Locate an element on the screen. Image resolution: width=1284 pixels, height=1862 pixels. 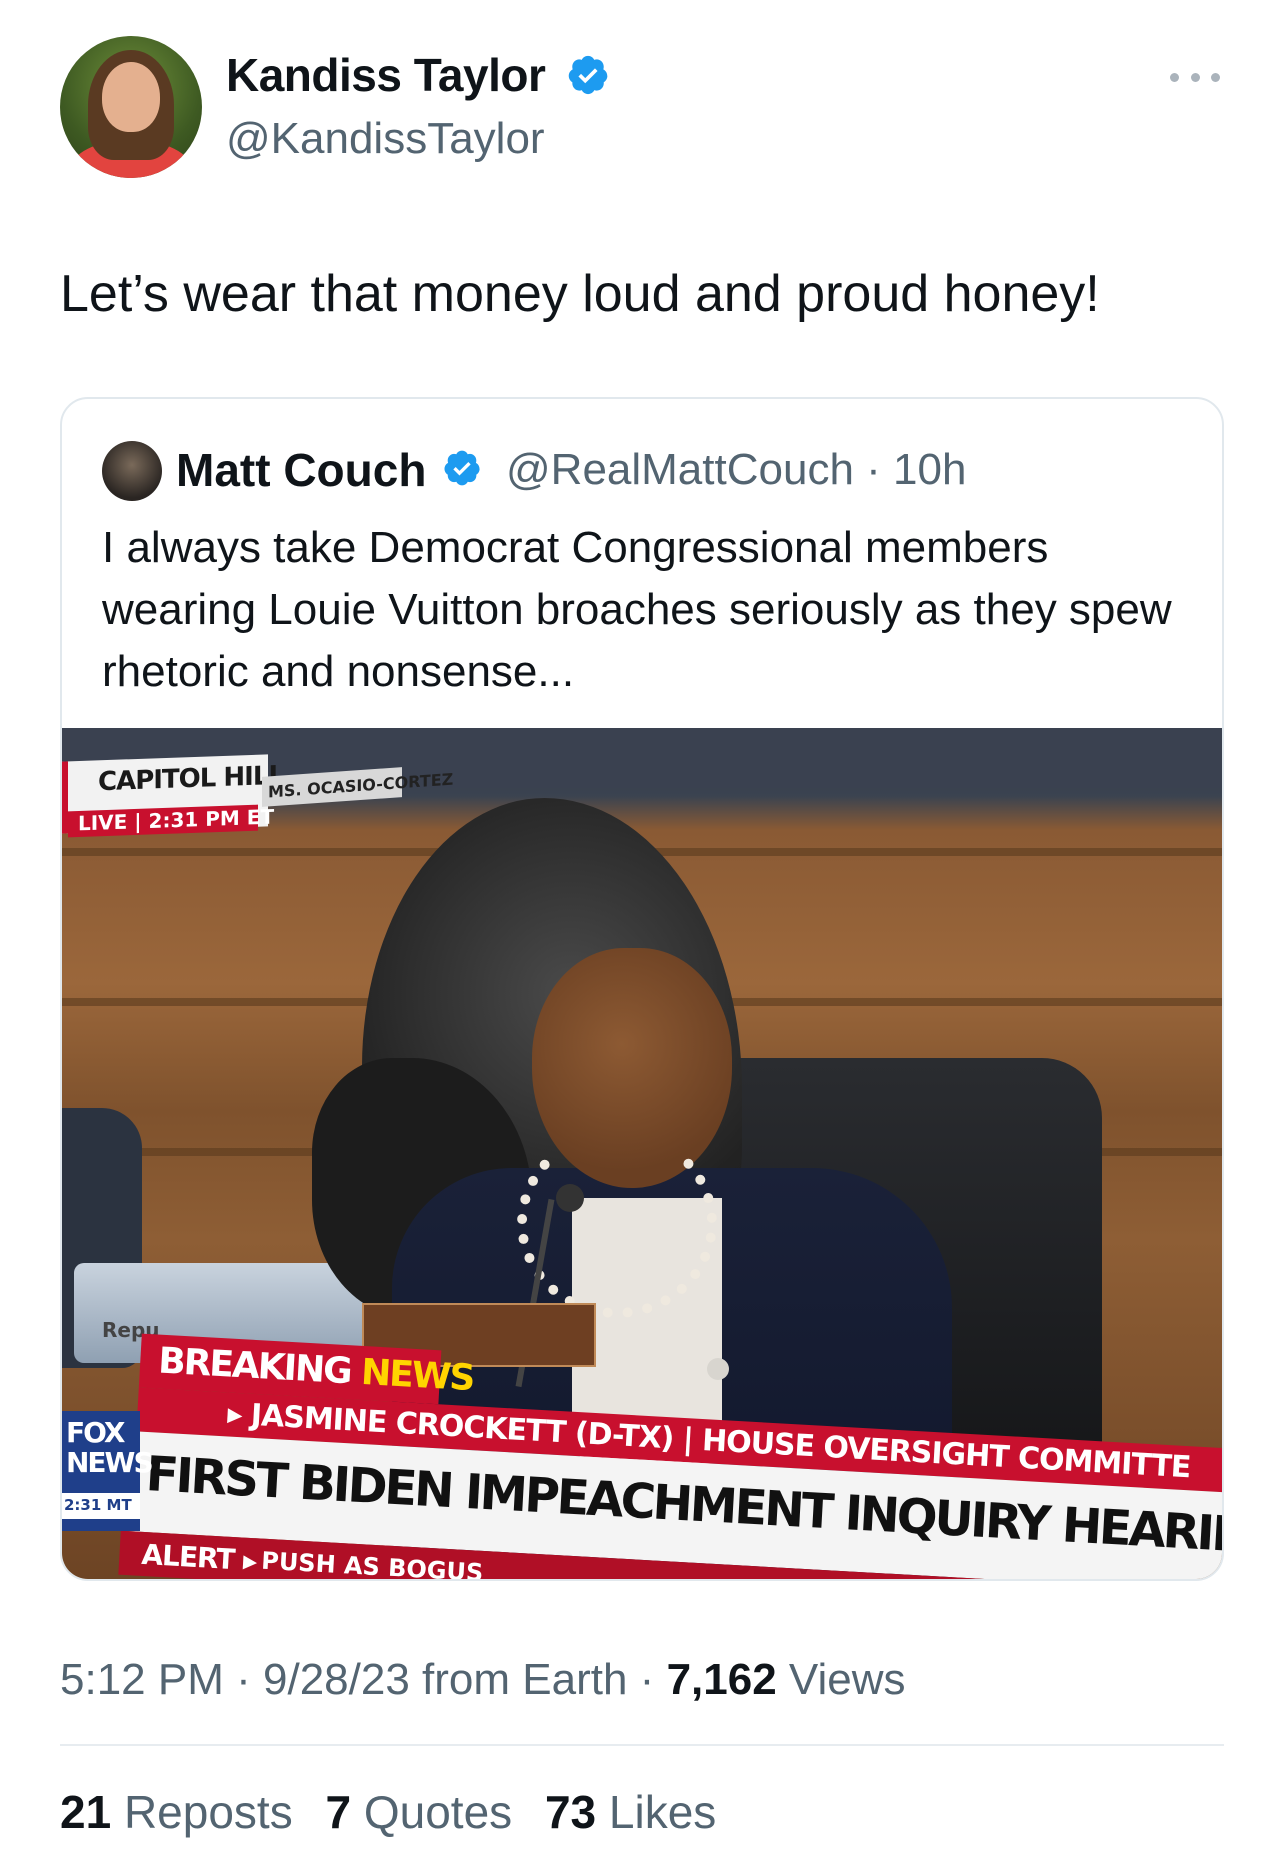
avatar-face is located at coordinates (131, 97).